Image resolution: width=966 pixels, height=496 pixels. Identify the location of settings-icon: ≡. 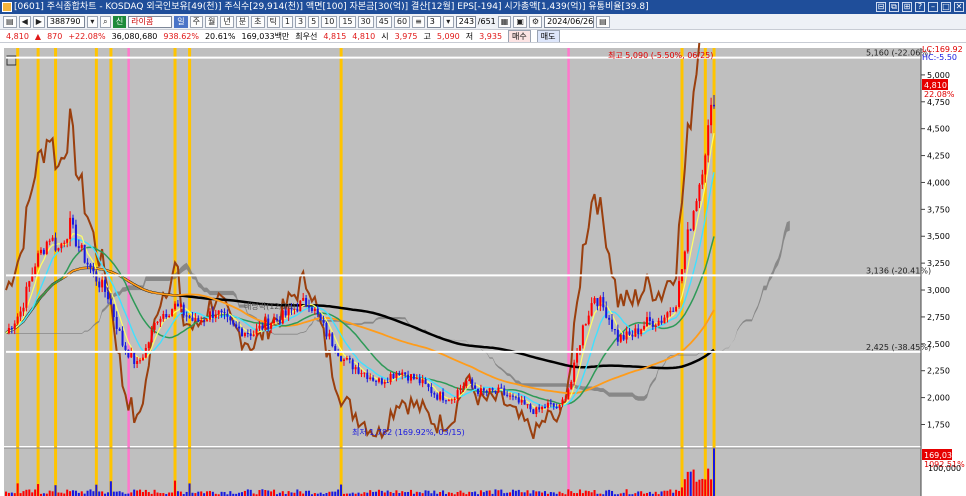
(418, 21).